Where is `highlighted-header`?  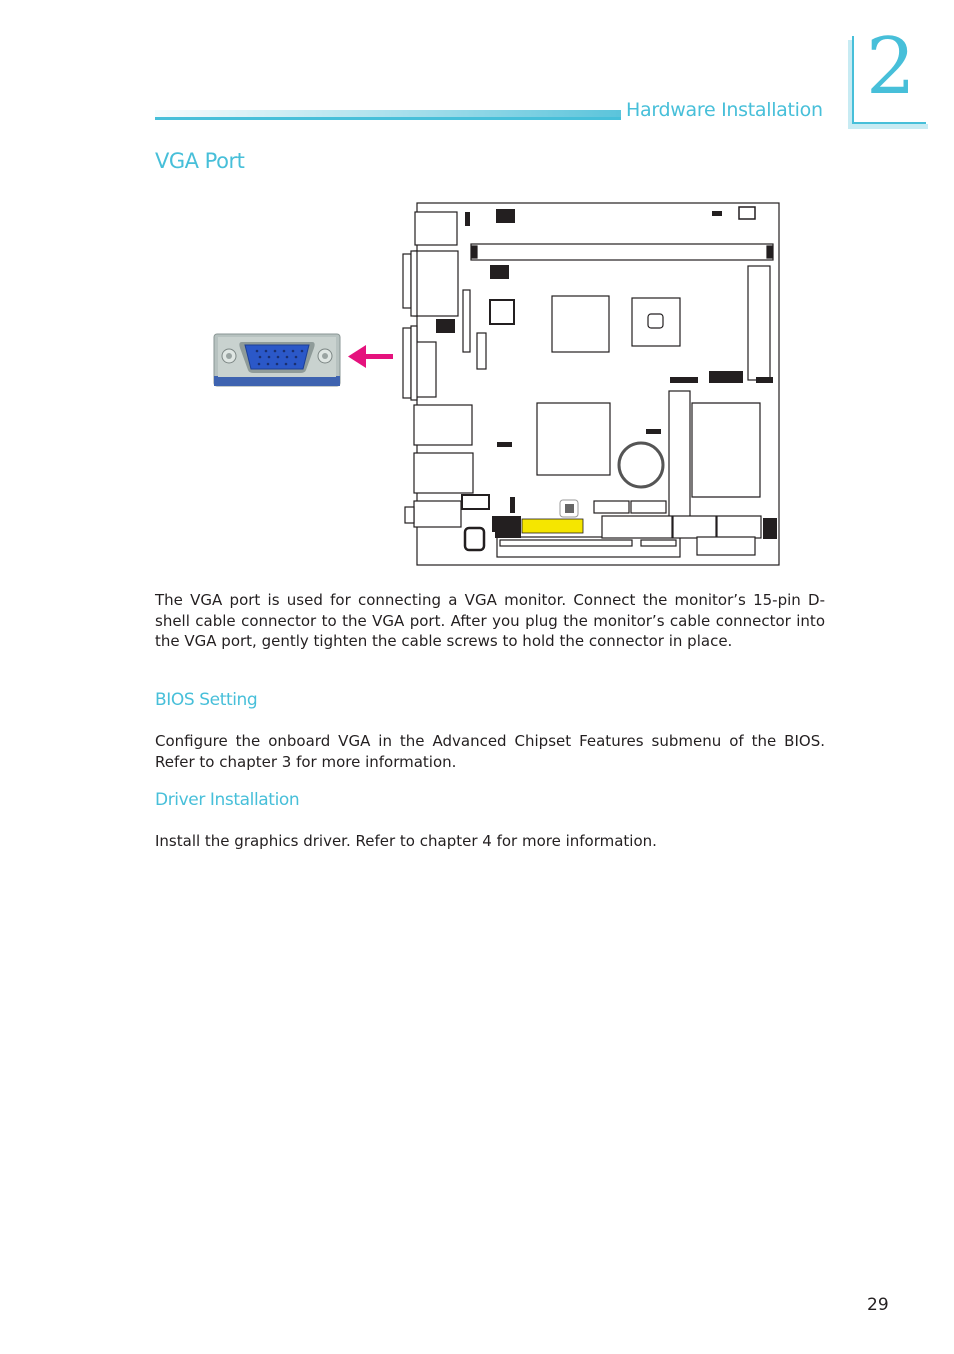
highlighted-header is located at coordinates (552, 526).